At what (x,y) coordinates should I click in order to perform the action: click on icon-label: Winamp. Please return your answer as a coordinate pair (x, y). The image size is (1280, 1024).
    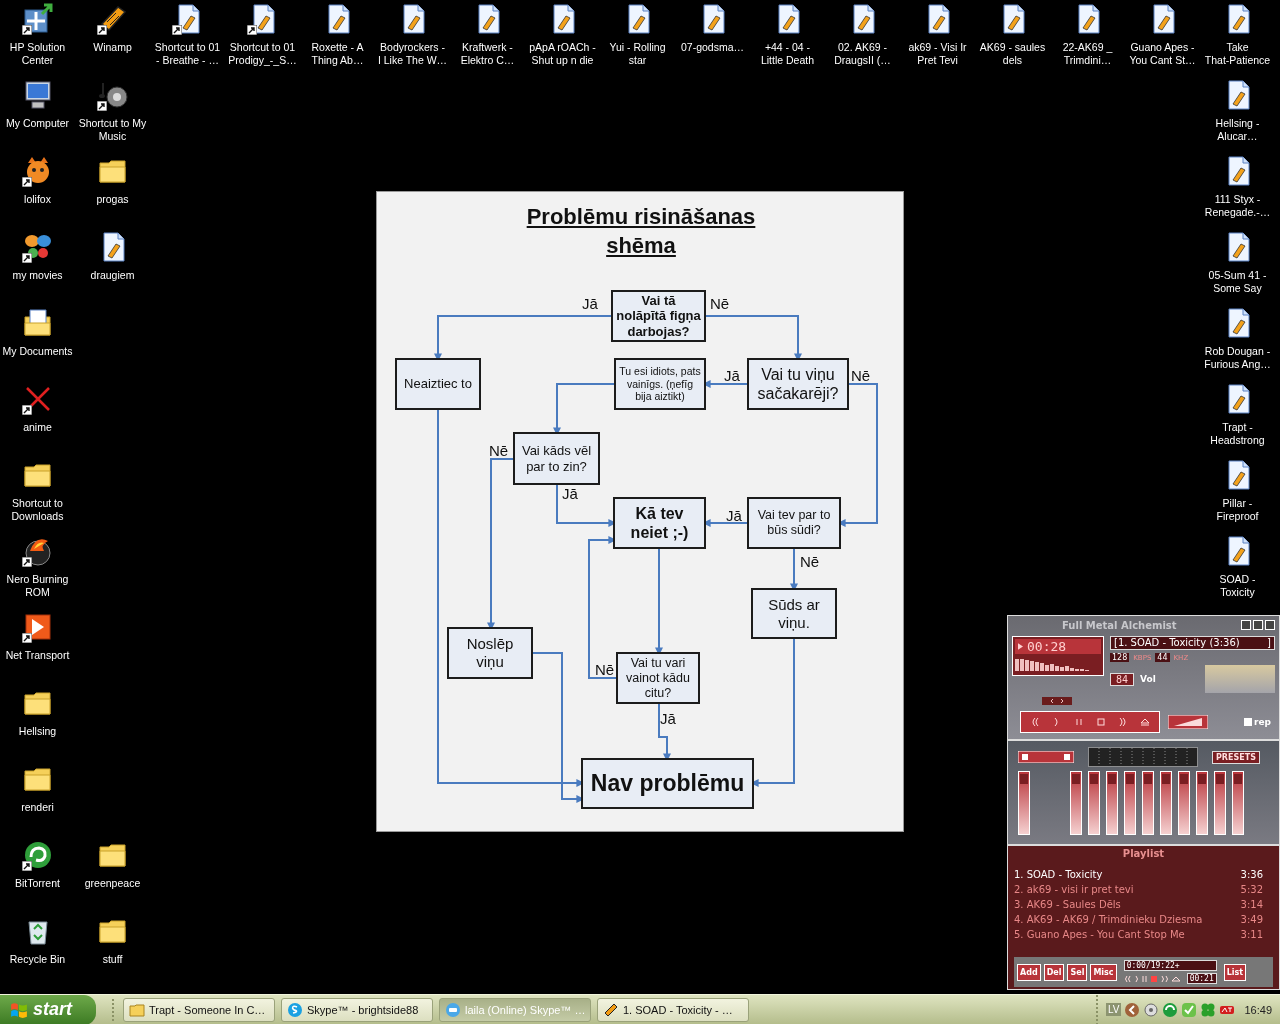
    Looking at the image, I should click on (112, 47).